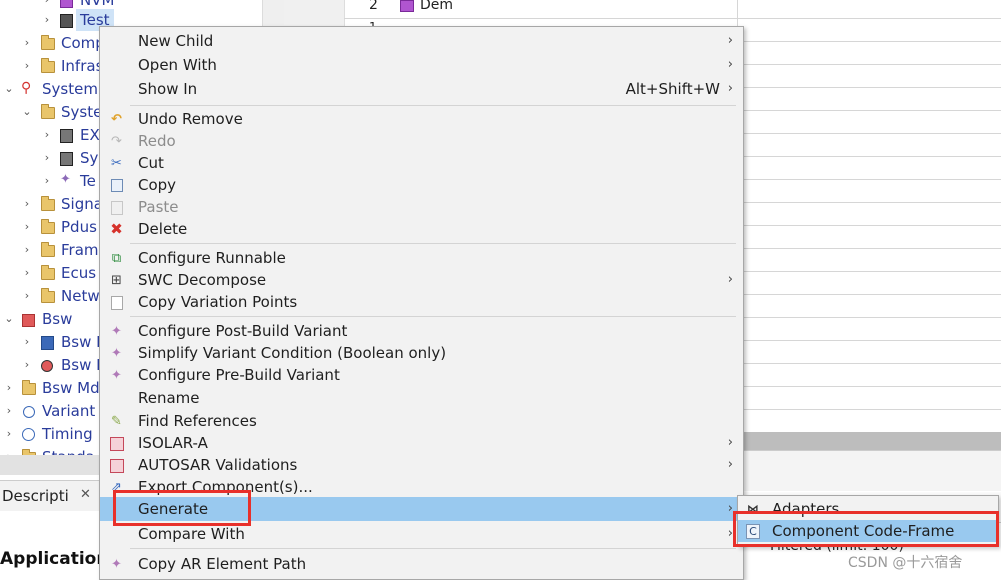  Describe the element at coordinates (421, 421) in the screenshot. I see `menu-item-find-references: ✎ Find References` at that location.